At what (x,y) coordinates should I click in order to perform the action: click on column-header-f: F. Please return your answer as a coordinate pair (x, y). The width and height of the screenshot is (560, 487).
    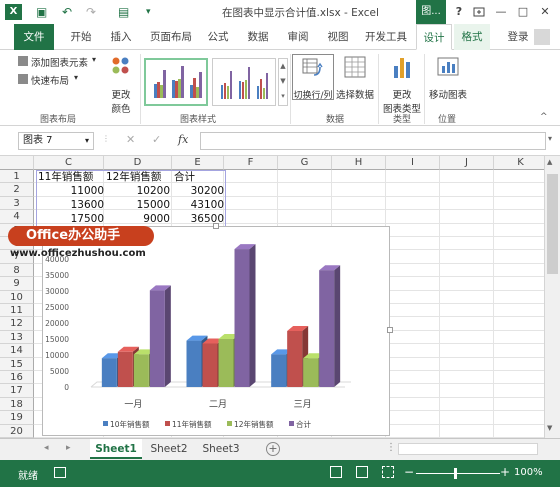
    Looking at the image, I should click on (251, 163).